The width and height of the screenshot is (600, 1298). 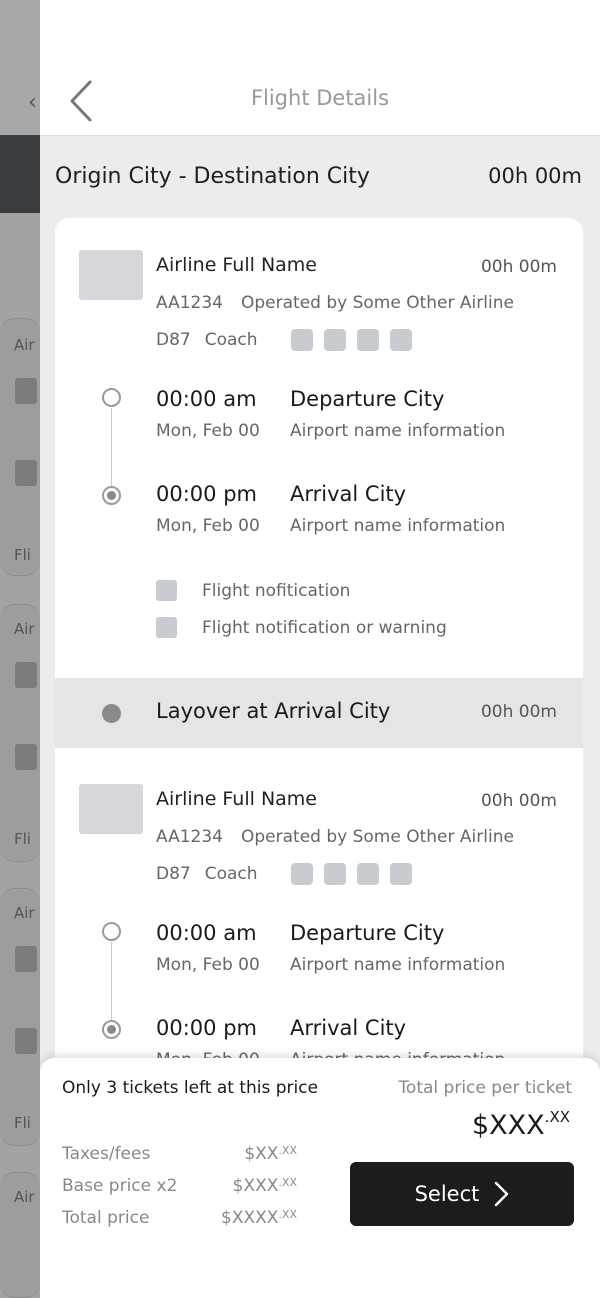 I want to click on layover-row: Layover at Arrival City 00h 00m, so click(x=319, y=713).